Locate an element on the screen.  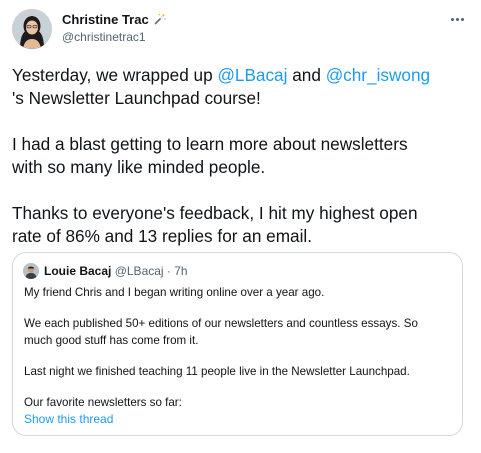
tweet-text-fragment: and is located at coordinates (306, 75).